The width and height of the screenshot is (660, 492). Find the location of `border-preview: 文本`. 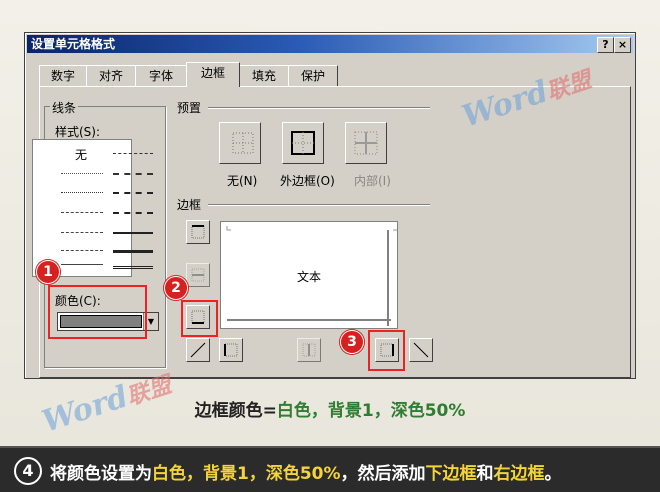

border-preview: 文本 is located at coordinates (309, 275).